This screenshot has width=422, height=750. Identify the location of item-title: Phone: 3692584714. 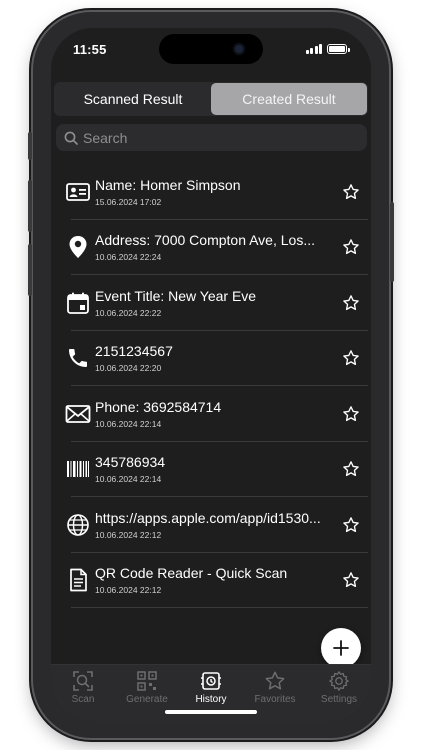
(158, 406).